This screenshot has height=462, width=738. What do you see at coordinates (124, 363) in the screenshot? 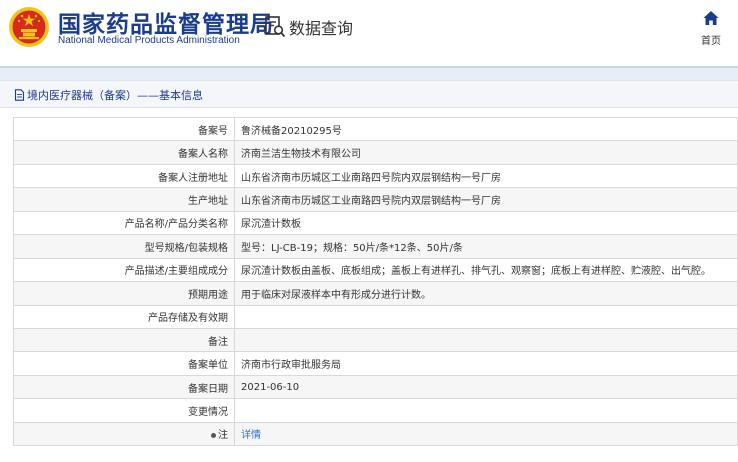
I see `field-label: 备案单位` at bounding box center [124, 363].